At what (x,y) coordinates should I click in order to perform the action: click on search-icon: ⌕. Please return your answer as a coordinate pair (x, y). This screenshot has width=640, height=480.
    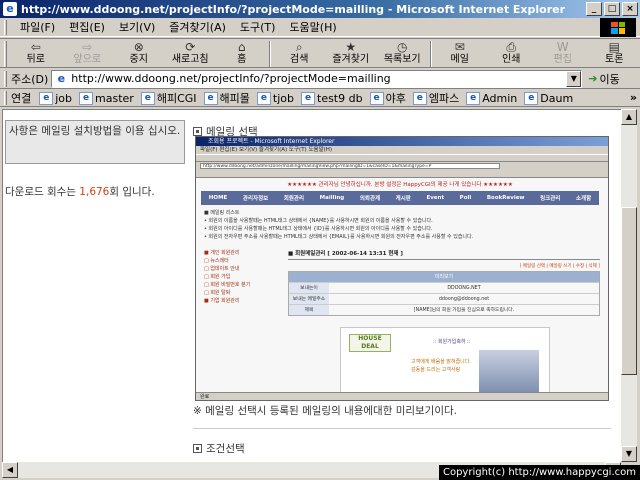
    Looking at the image, I should click on (299, 47).